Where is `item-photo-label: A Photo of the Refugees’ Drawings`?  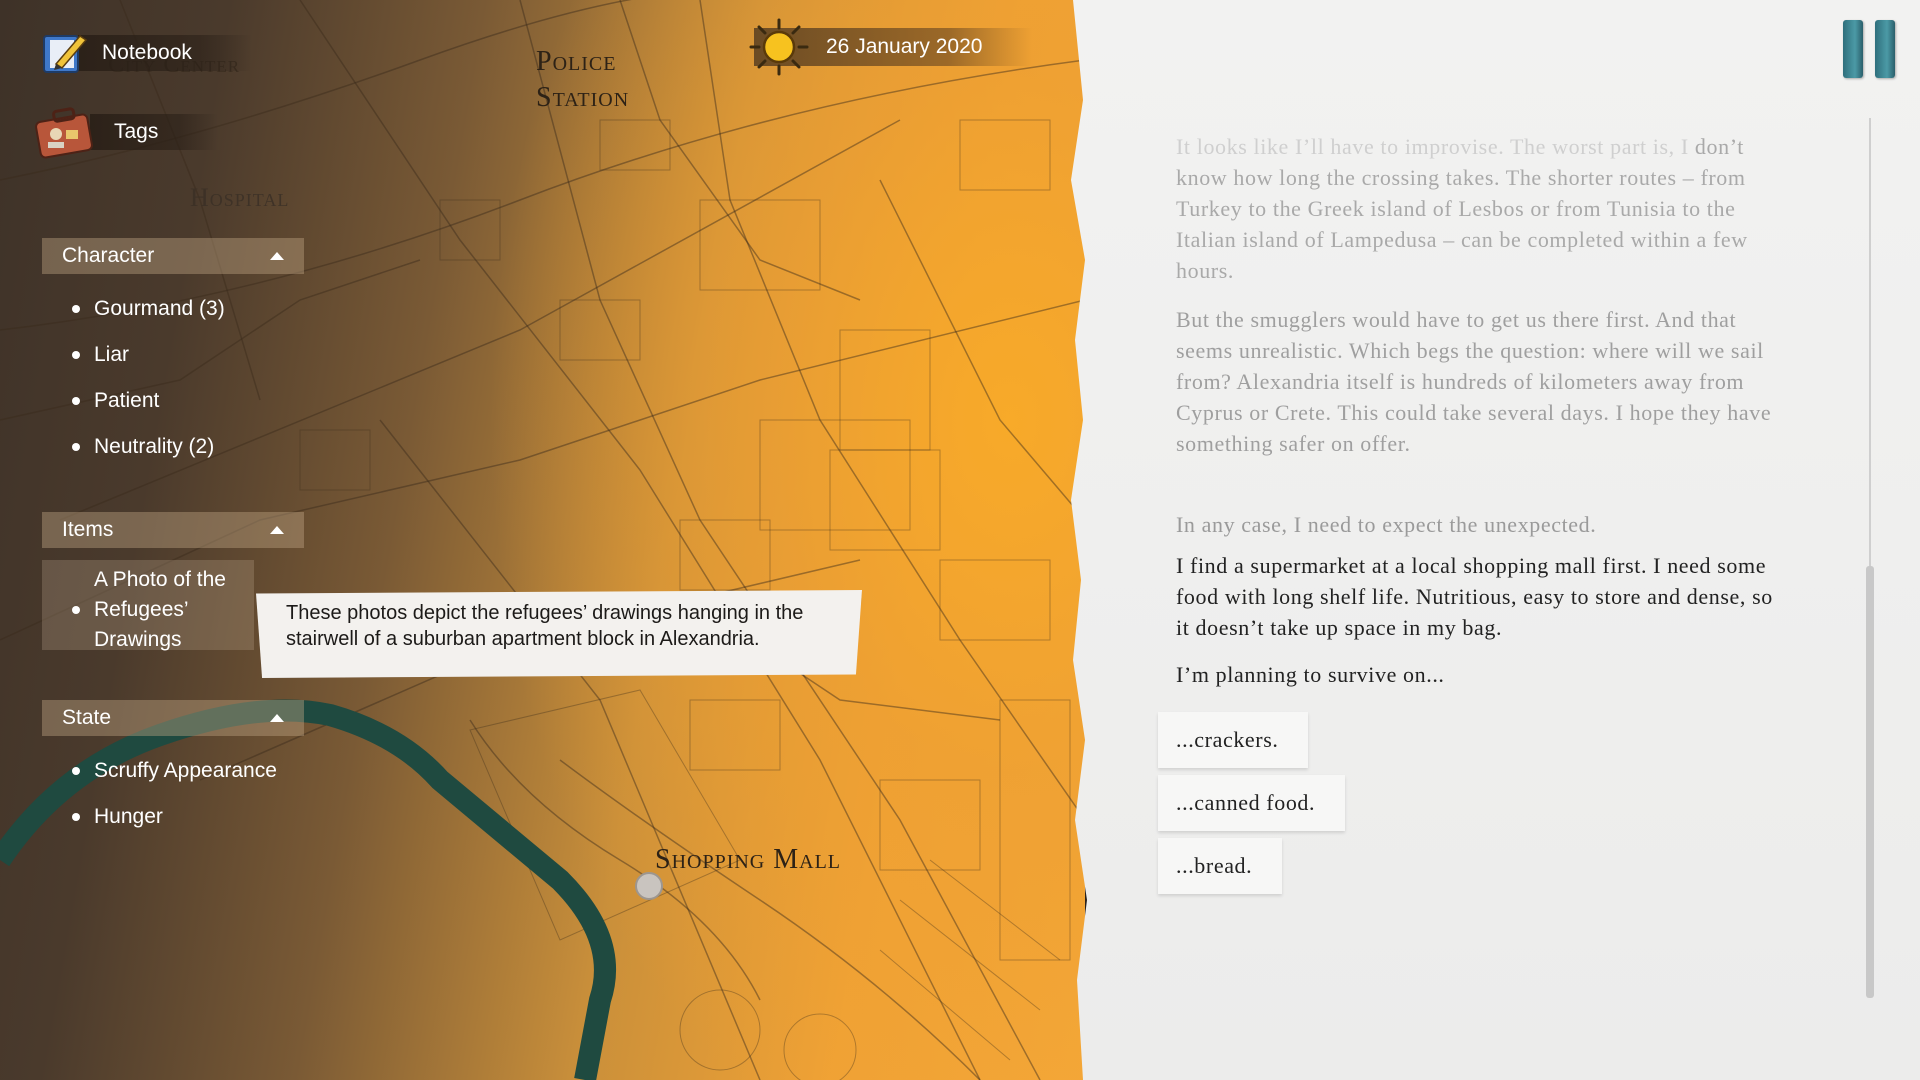
item-photo-label: A Photo of the Refugees’ Drawings is located at coordinates (169, 610).